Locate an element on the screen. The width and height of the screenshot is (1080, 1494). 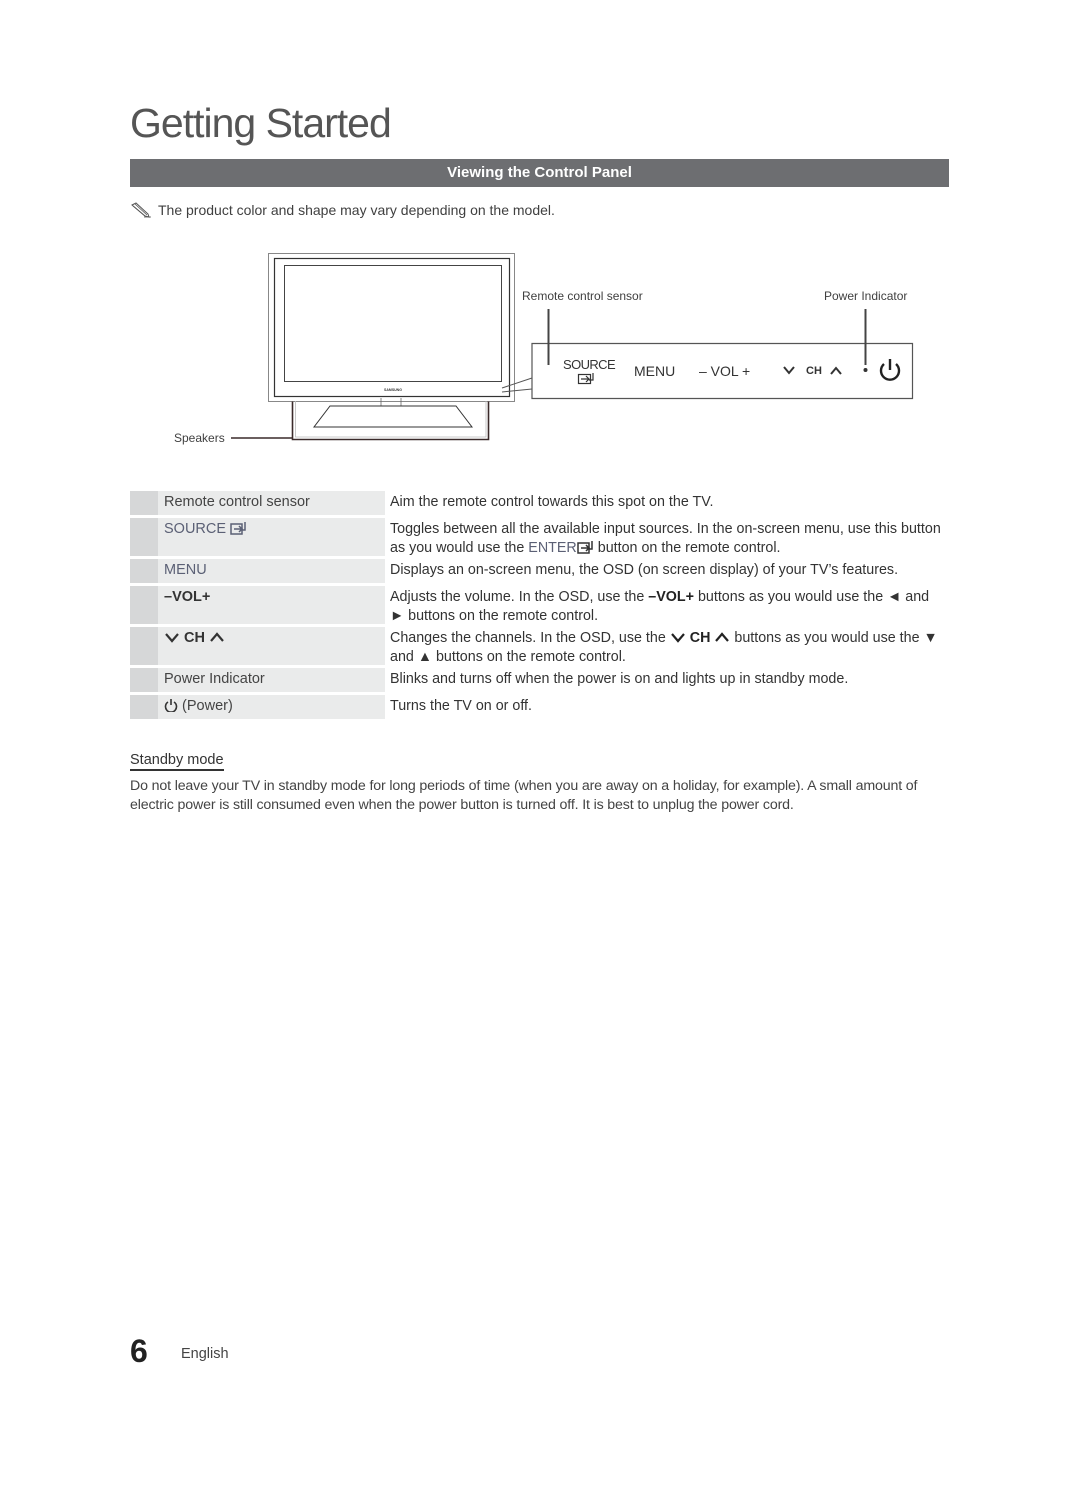
tv-outer-frame is located at coordinates (391, 327).